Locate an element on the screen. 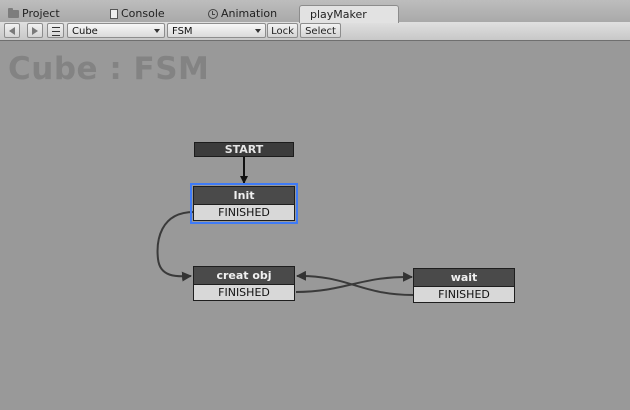 This screenshot has height=410, width=630. state-wait: wait FINISHED is located at coordinates (464, 285).